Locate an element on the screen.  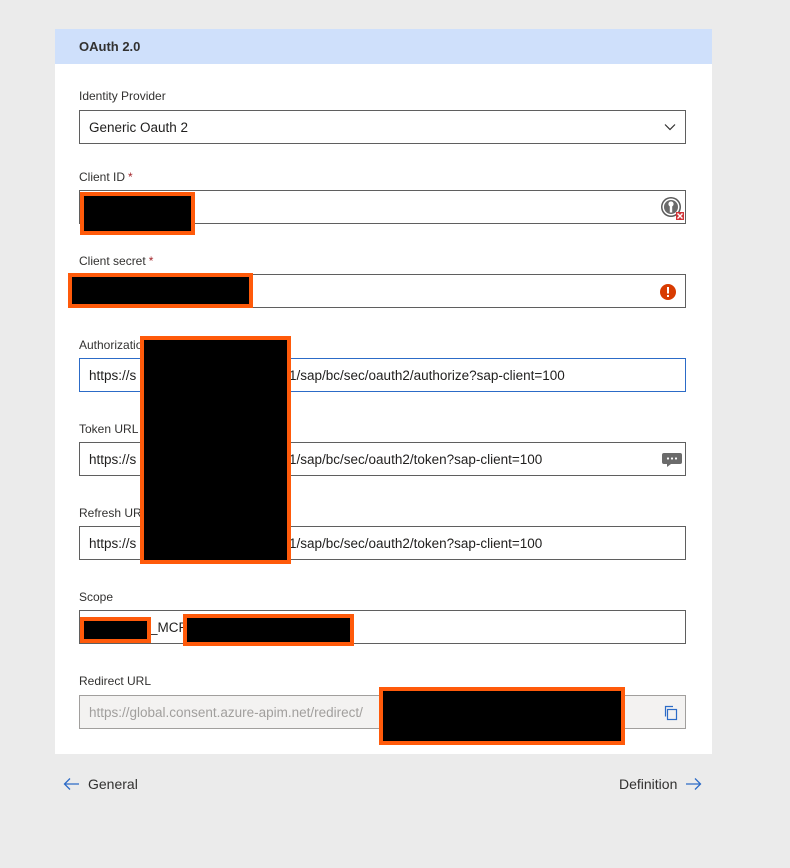
refresh-url-label: Refresh URL is located at coordinates (114, 513).